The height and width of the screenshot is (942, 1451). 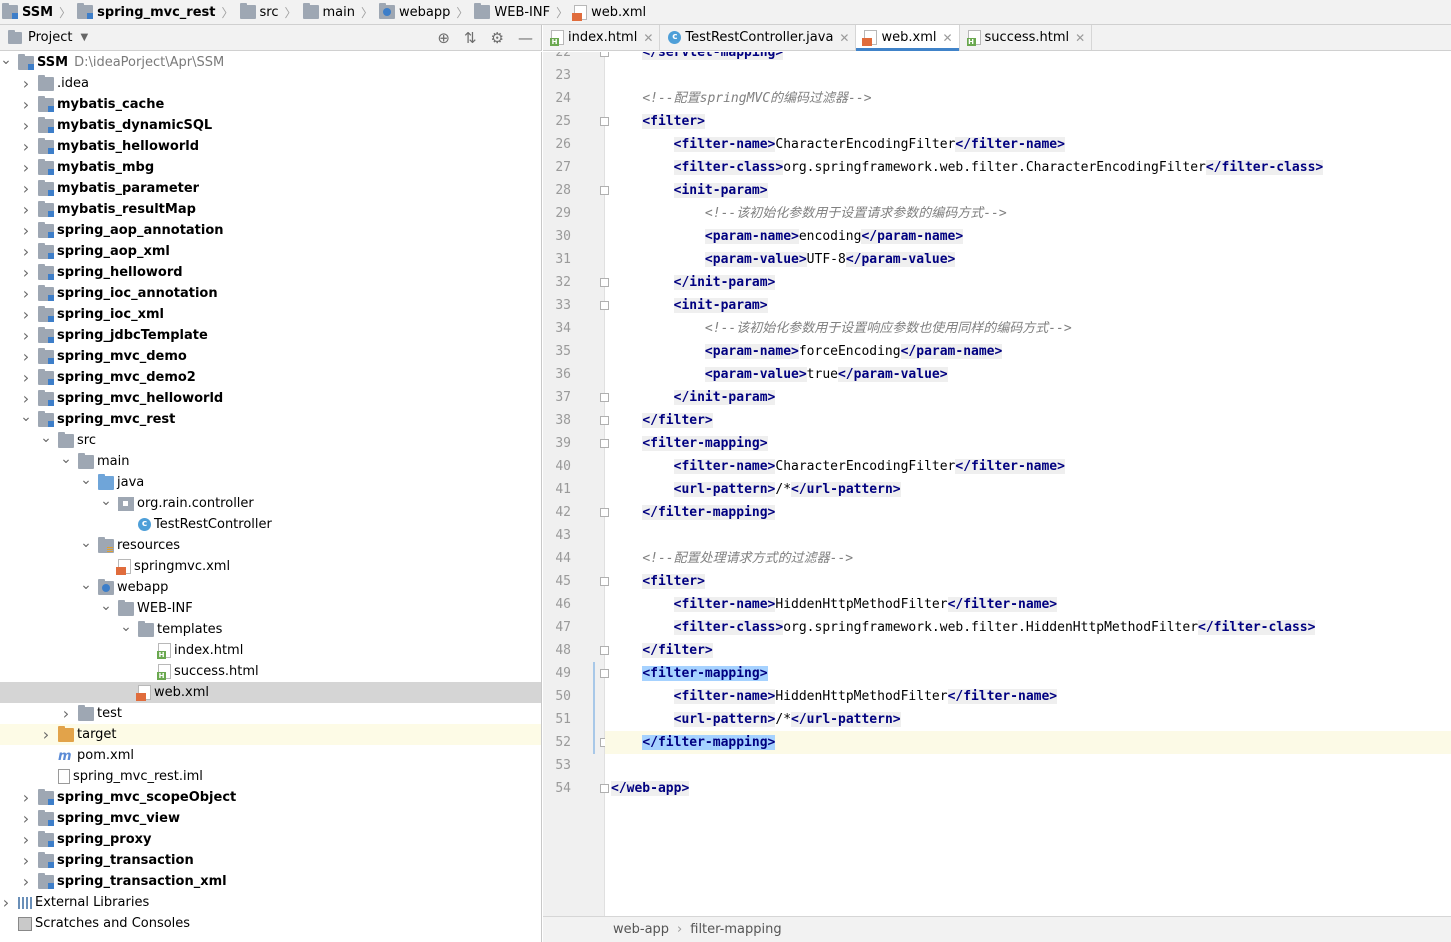 What do you see at coordinates (270, 167) in the screenshot?
I see `tree-item: › mybatis_mbg` at bounding box center [270, 167].